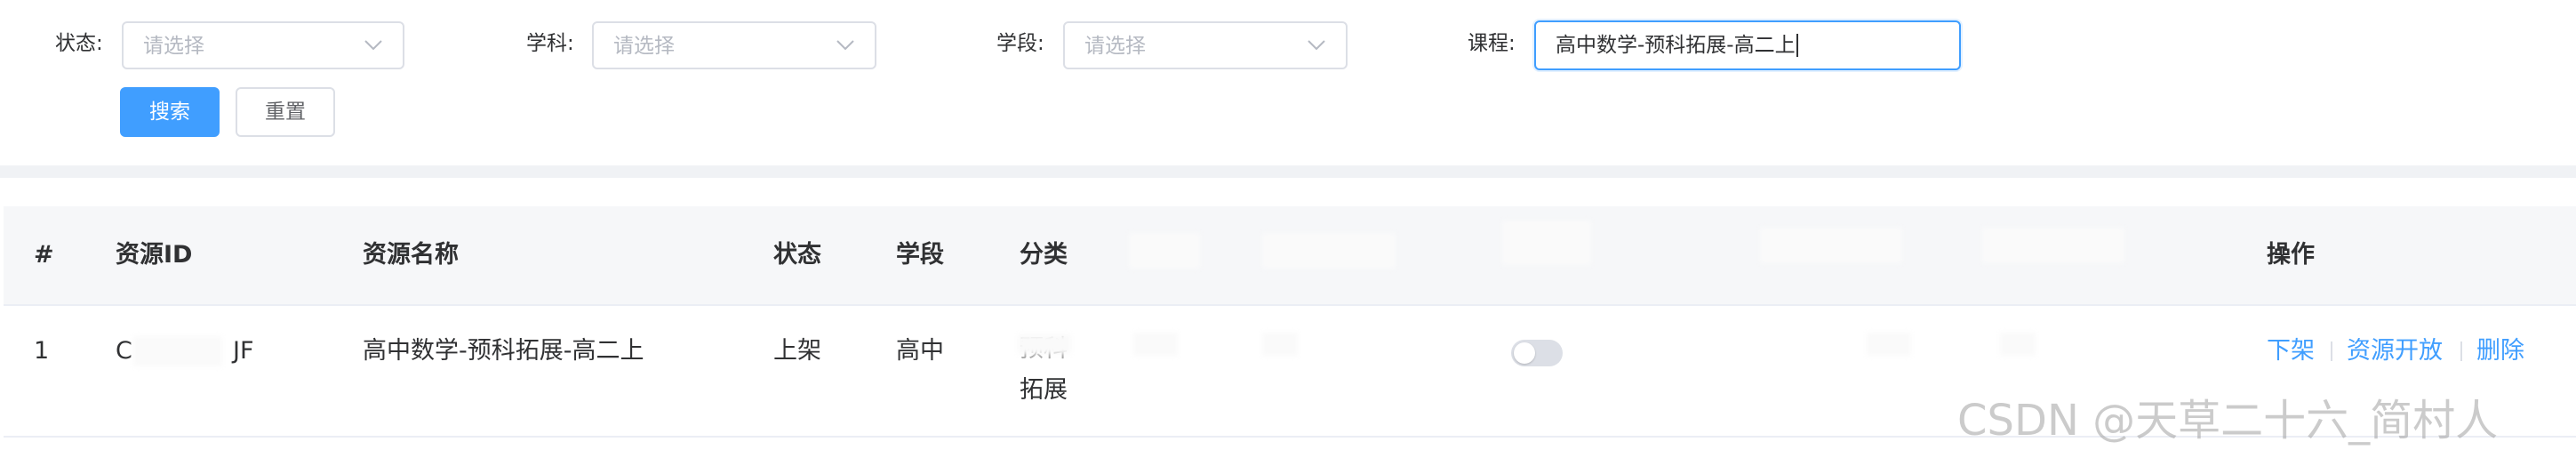  What do you see at coordinates (263, 45) in the screenshot?
I see `status-select: 请选择` at bounding box center [263, 45].